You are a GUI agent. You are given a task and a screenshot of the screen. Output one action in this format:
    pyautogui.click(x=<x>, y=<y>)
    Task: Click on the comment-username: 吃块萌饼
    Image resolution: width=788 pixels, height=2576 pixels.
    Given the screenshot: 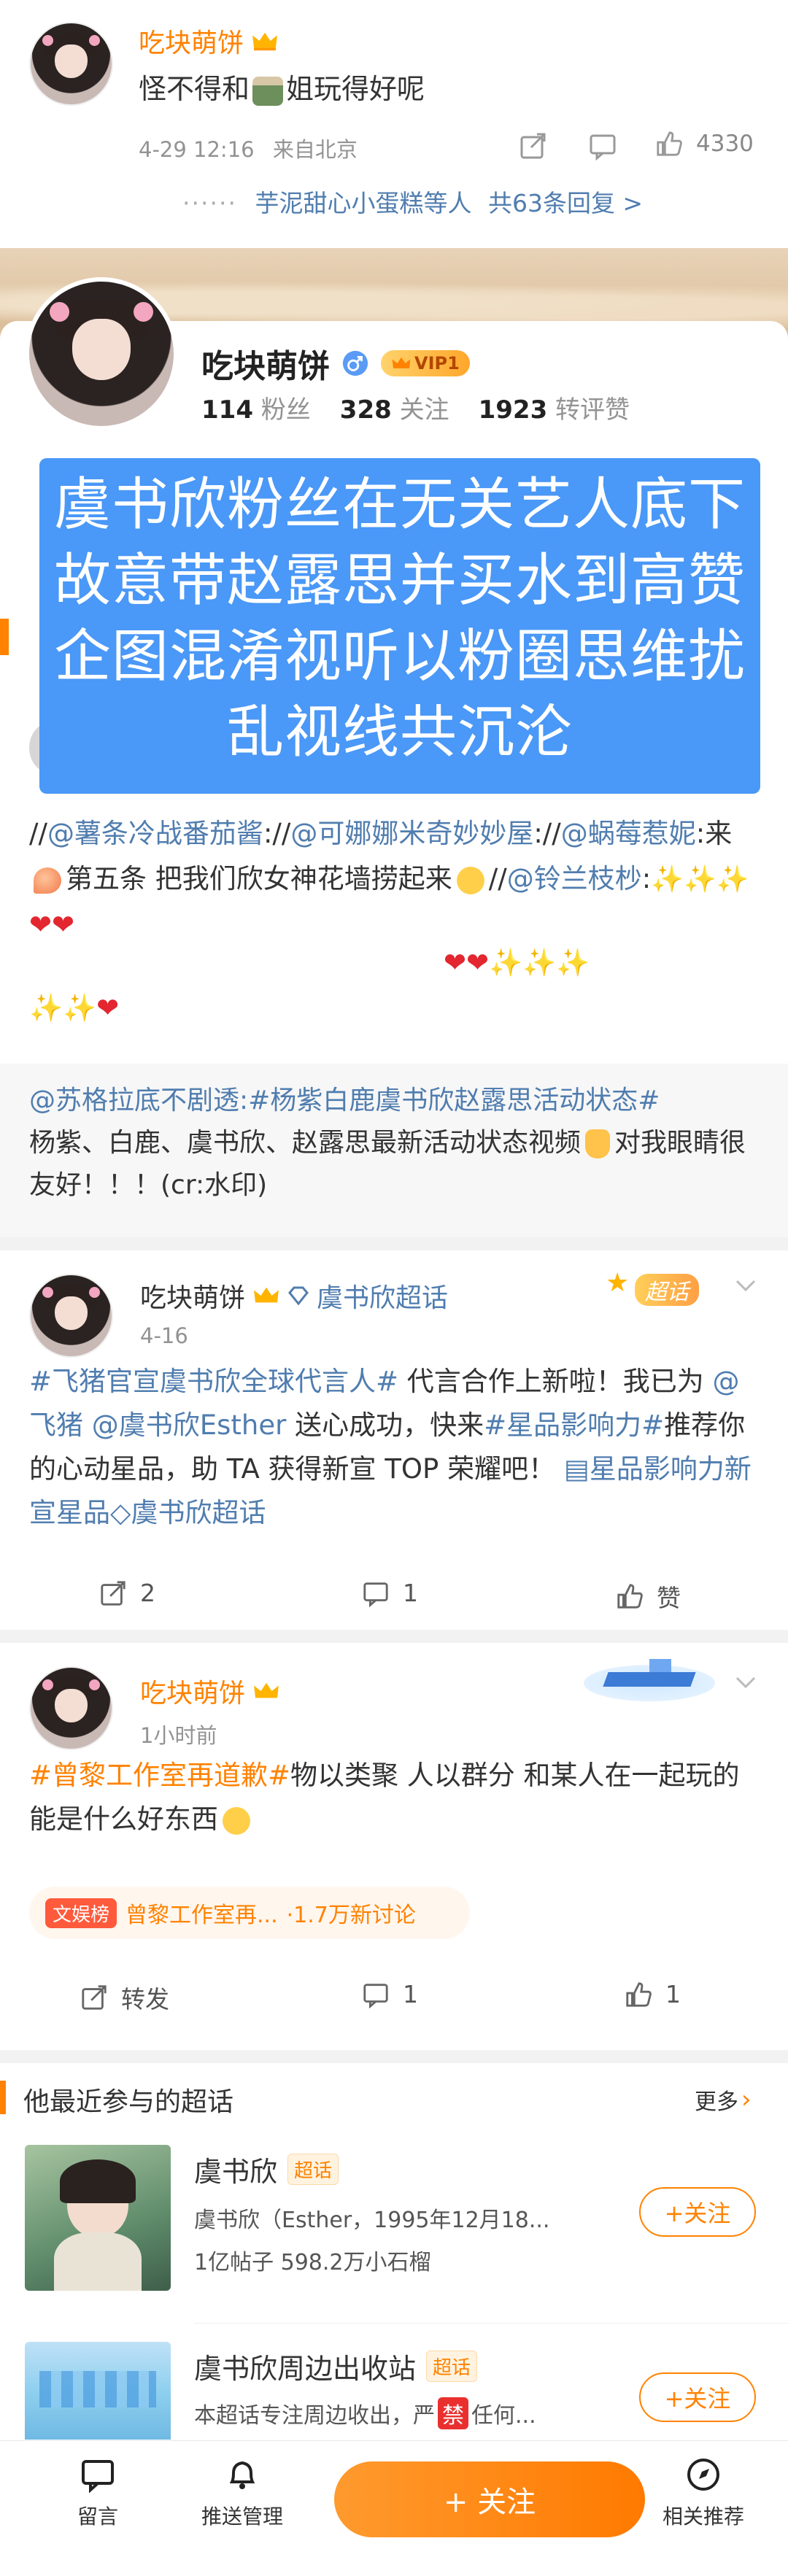 What is the action you would take?
    pyautogui.click(x=191, y=41)
    